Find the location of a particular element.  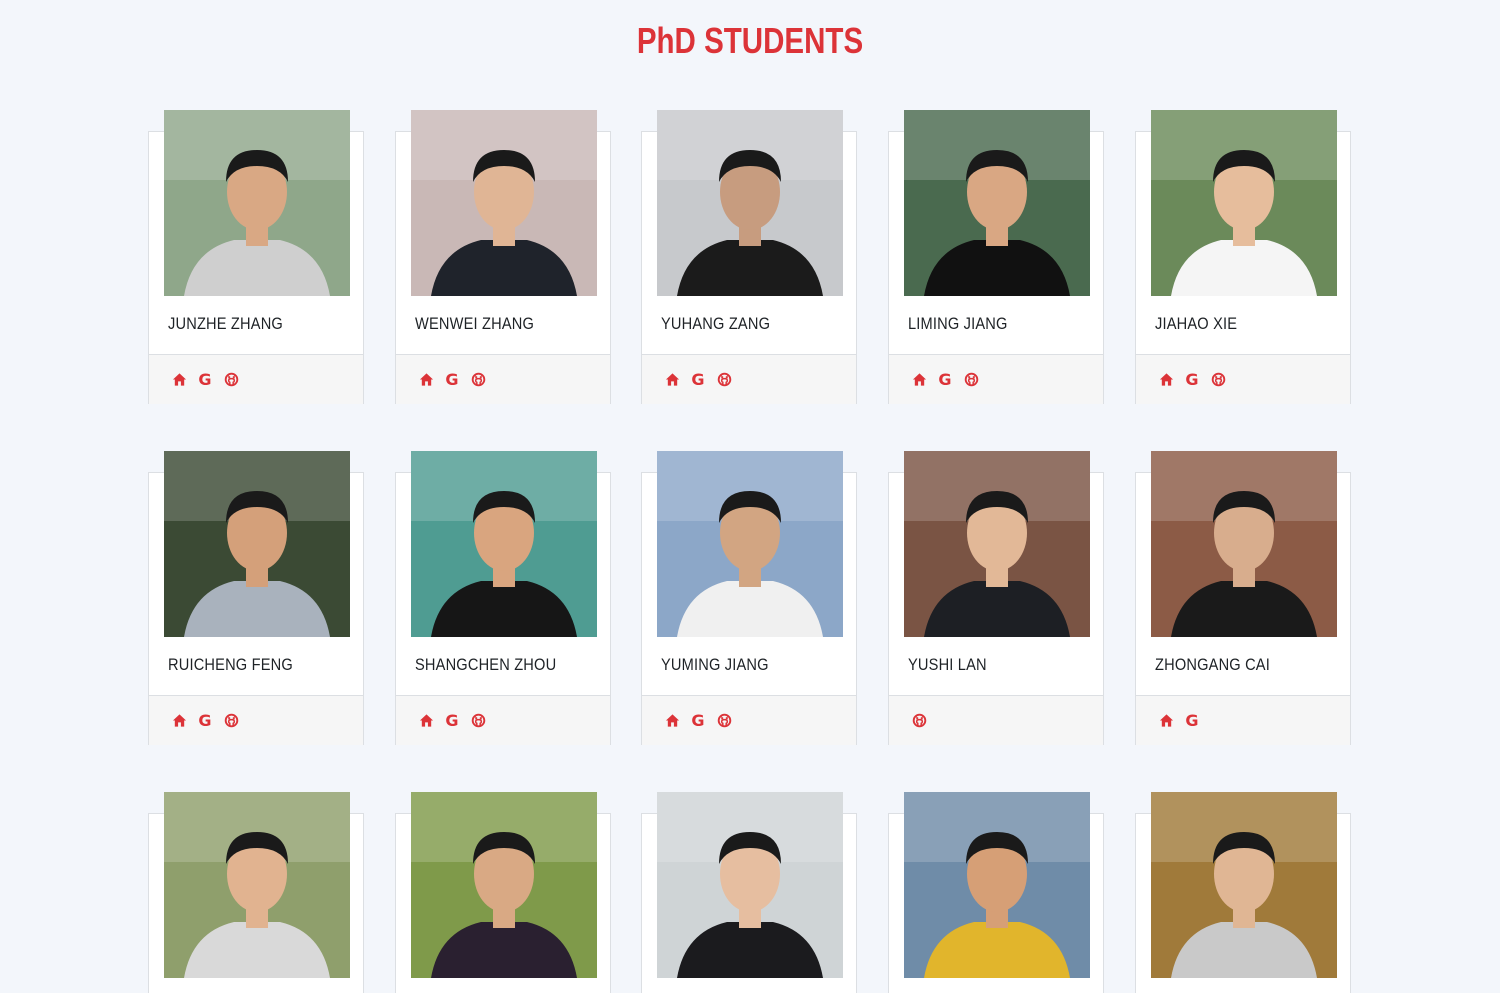

student-name: YUSHI LAN is located at coordinates (947, 664).